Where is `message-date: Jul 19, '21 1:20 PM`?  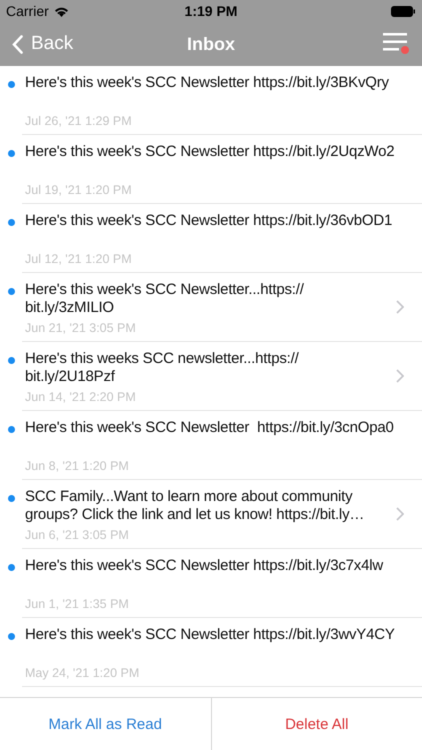
message-date: Jul 19, '21 1:20 PM is located at coordinates (79, 190).